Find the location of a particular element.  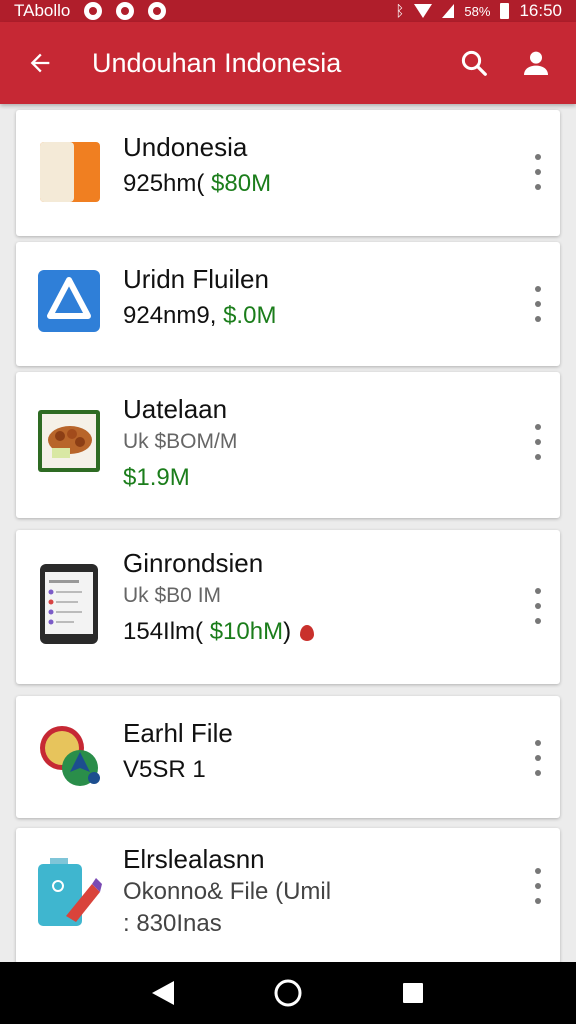

food-image-icon is located at coordinates (69, 441).